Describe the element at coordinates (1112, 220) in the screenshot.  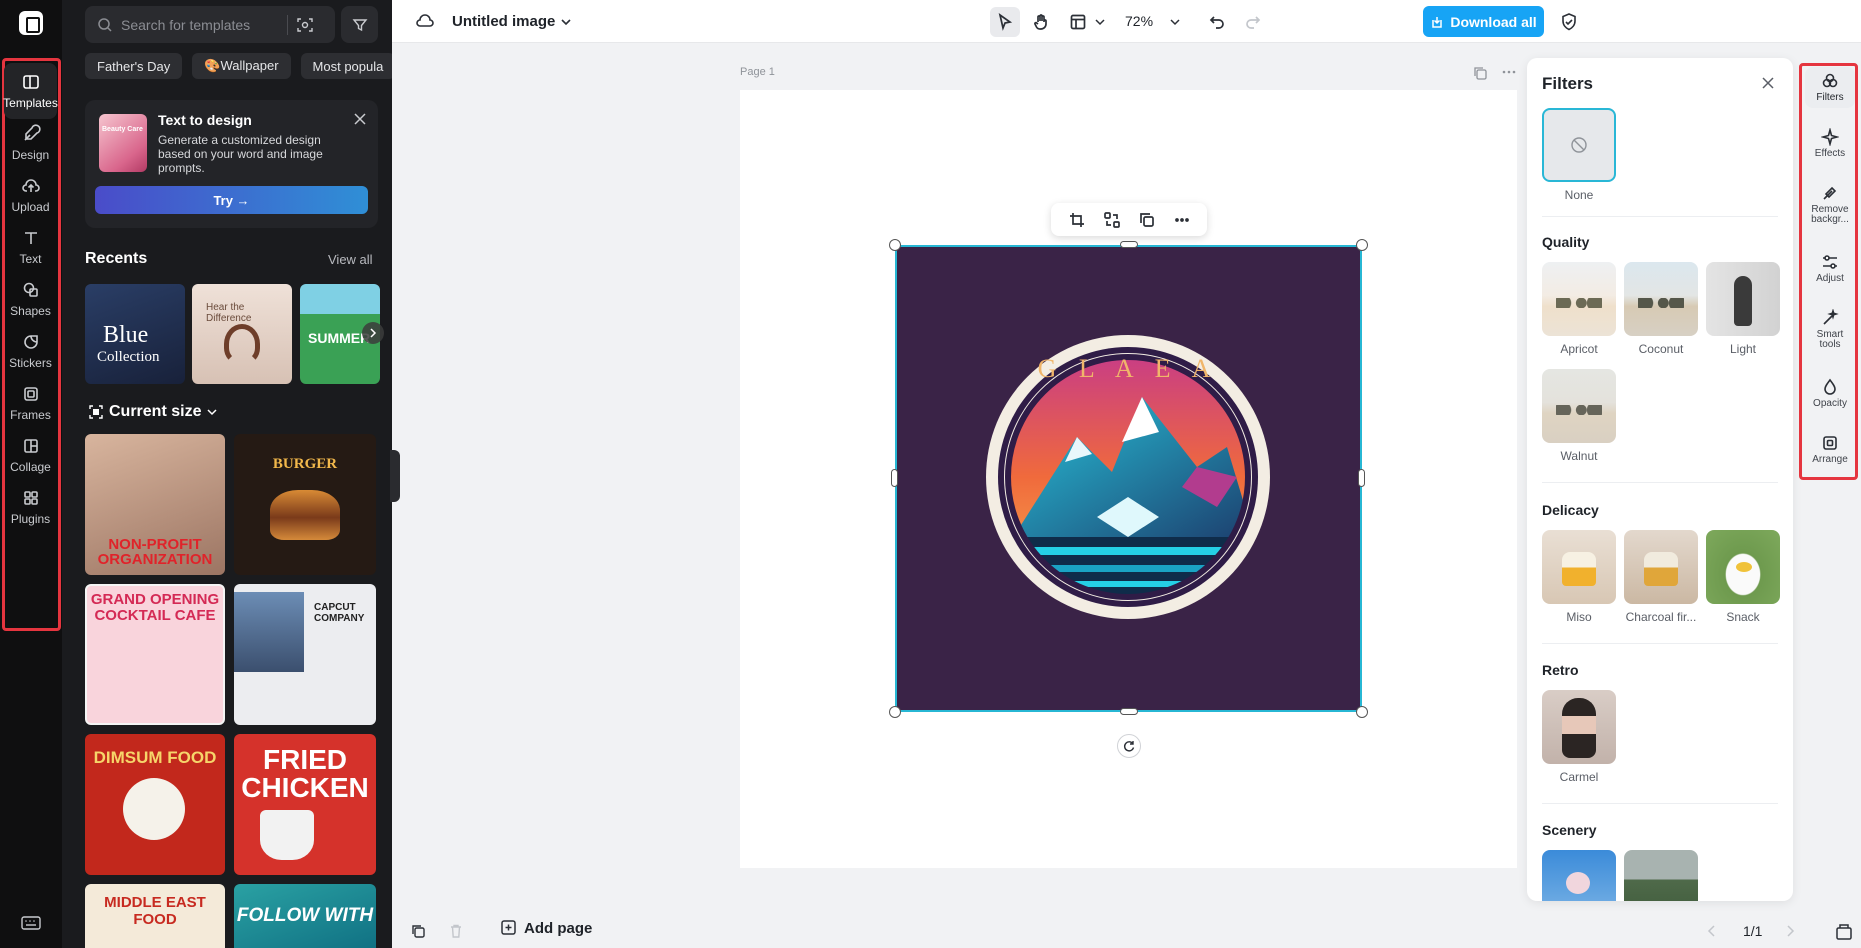
I see `replace-icon` at that location.